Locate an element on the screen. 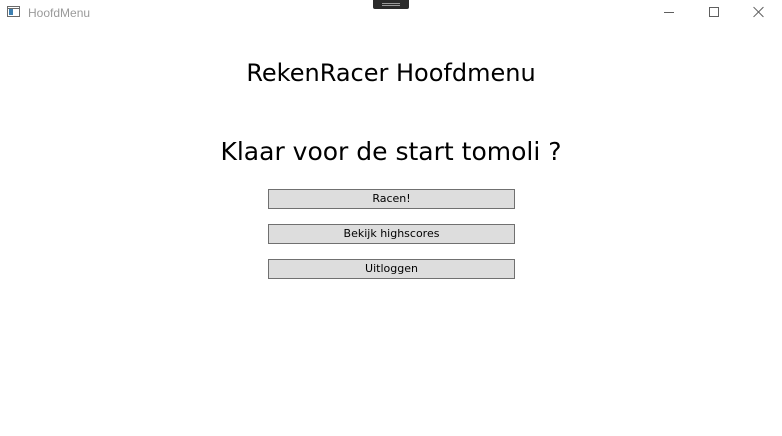 The image size is (782, 436). maximize-icon is located at coordinates (714, 12).